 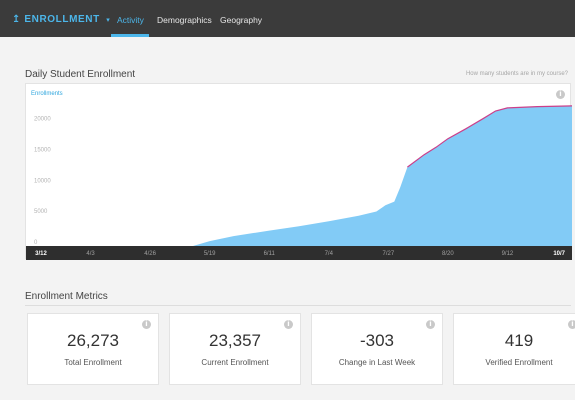 I want to click on metric-label: Current Enrollment, so click(x=235, y=362).